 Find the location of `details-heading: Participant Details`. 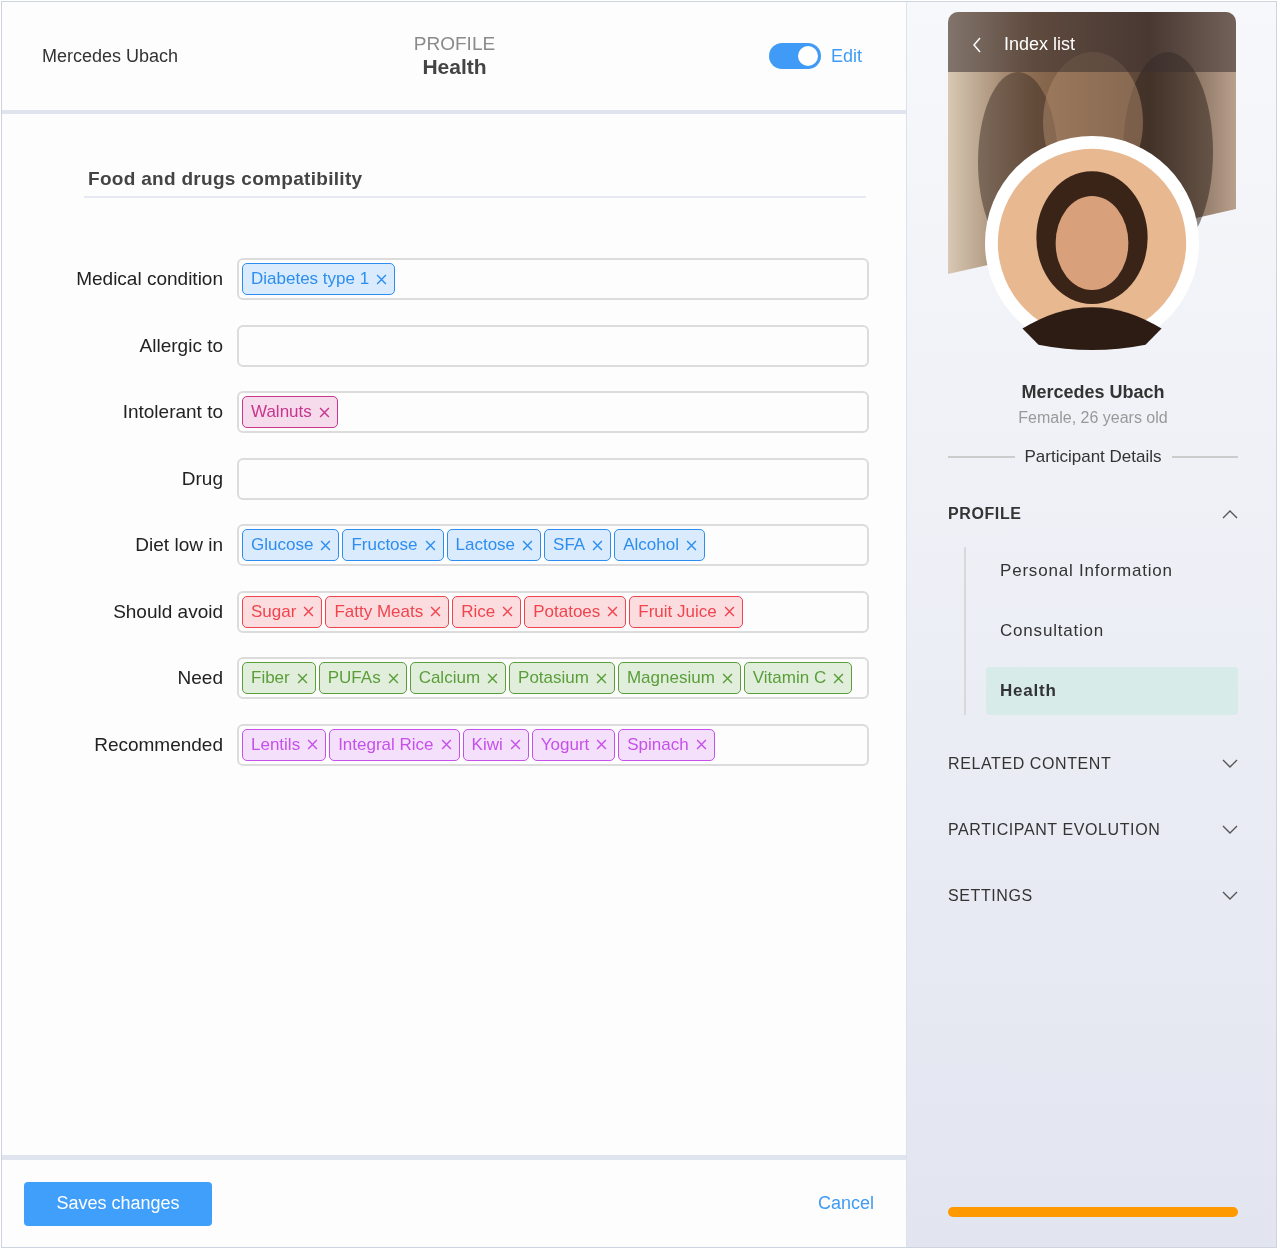

details-heading: Participant Details is located at coordinates (1093, 457).